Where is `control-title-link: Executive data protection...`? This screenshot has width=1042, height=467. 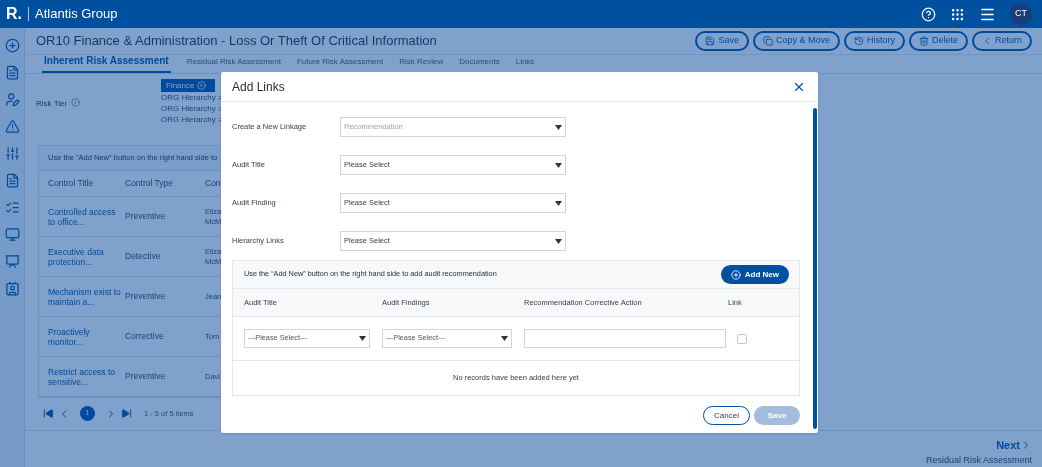
control-title-link: Executive data protection... is located at coordinates (86, 256).